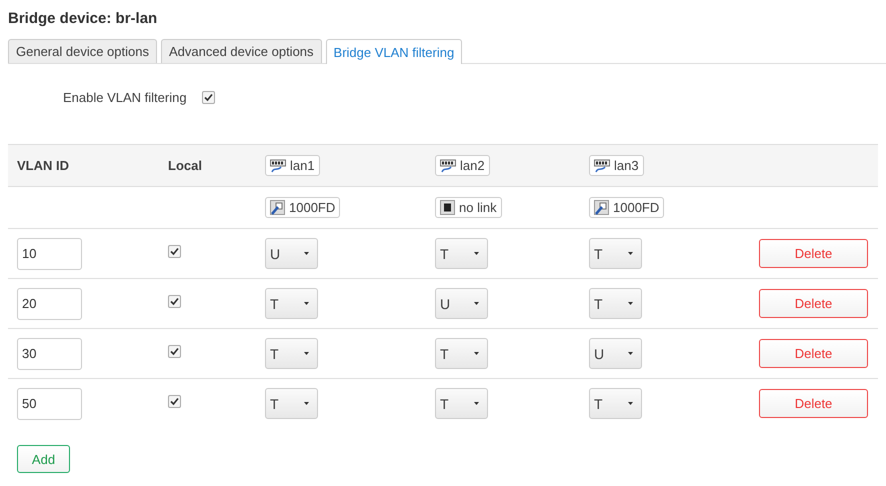 The image size is (886, 486). I want to click on tab: Bridge VLAN filtering, so click(394, 51).